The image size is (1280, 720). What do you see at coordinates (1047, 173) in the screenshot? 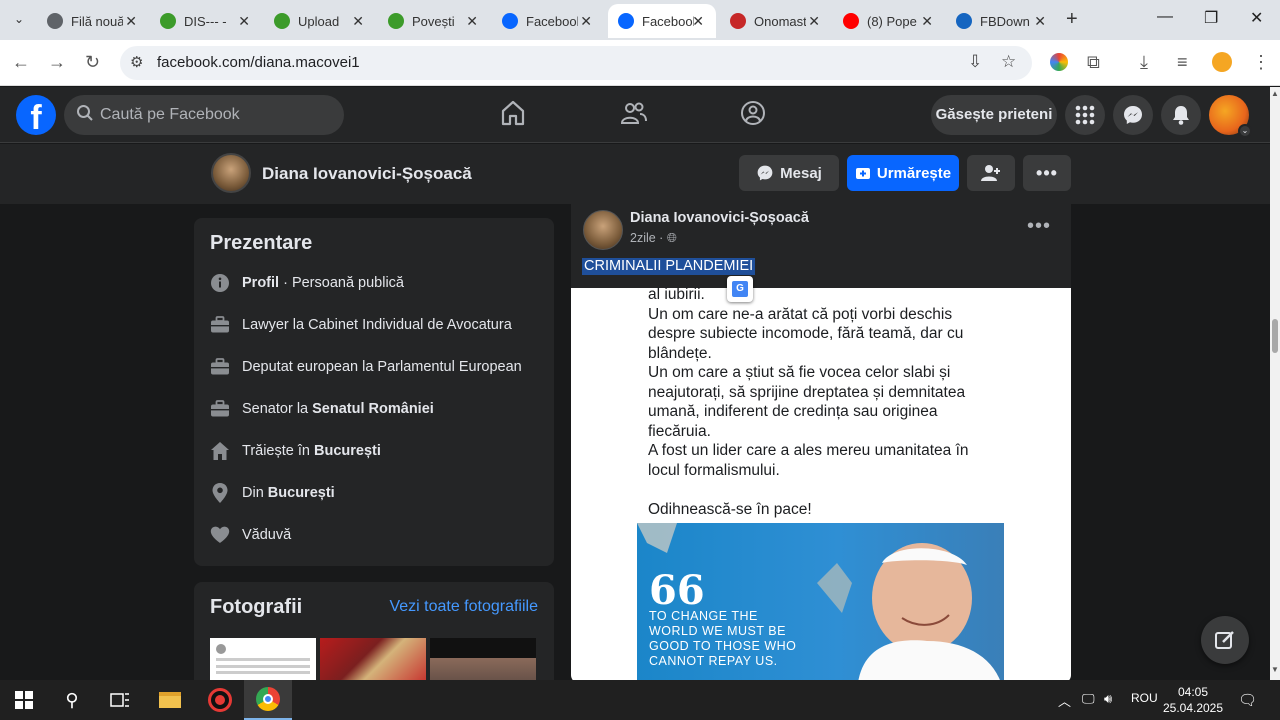
I see `more-options-button: •••` at bounding box center [1047, 173].